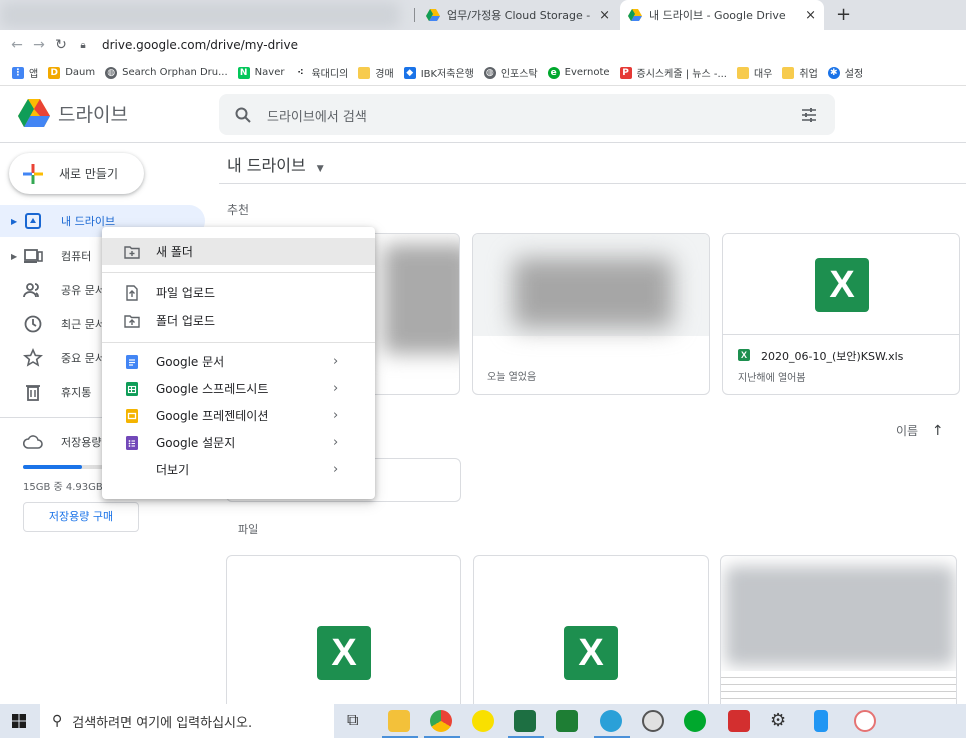 Image resolution: width=966 pixels, height=738 pixels. What do you see at coordinates (591, 653) in the screenshot?
I see `excel-icon: X` at bounding box center [591, 653].